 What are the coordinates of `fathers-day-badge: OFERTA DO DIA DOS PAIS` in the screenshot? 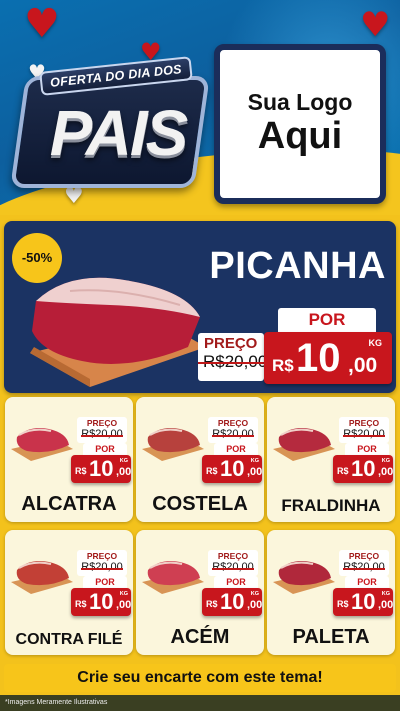 It's located at (110, 124).